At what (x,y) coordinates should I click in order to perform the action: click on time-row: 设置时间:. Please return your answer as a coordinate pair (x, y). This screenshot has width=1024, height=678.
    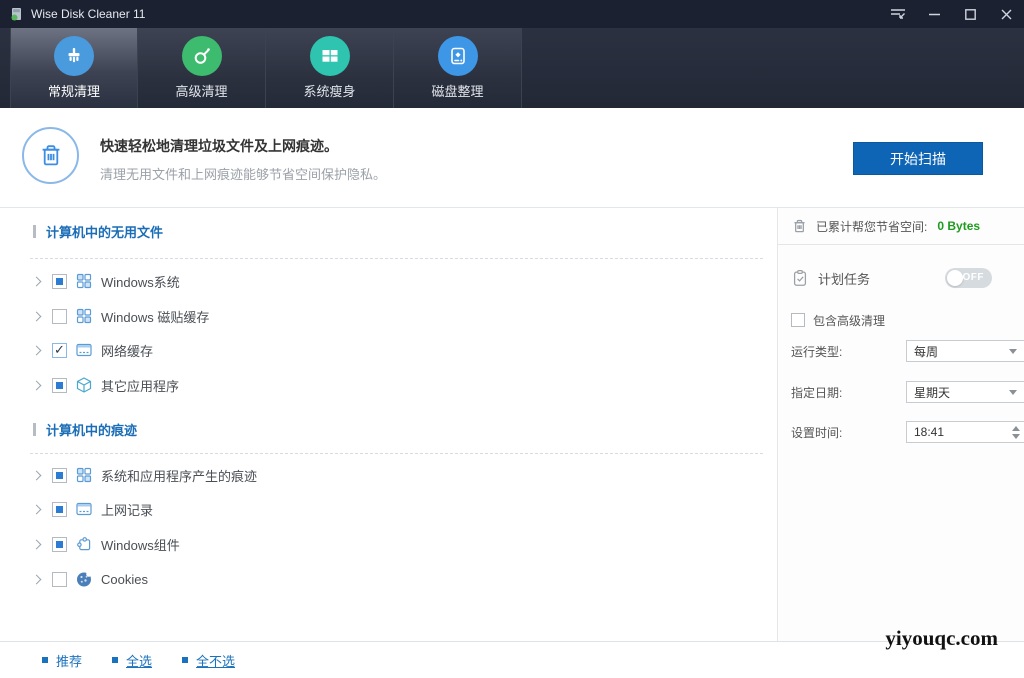
    Looking at the image, I should click on (907, 432).